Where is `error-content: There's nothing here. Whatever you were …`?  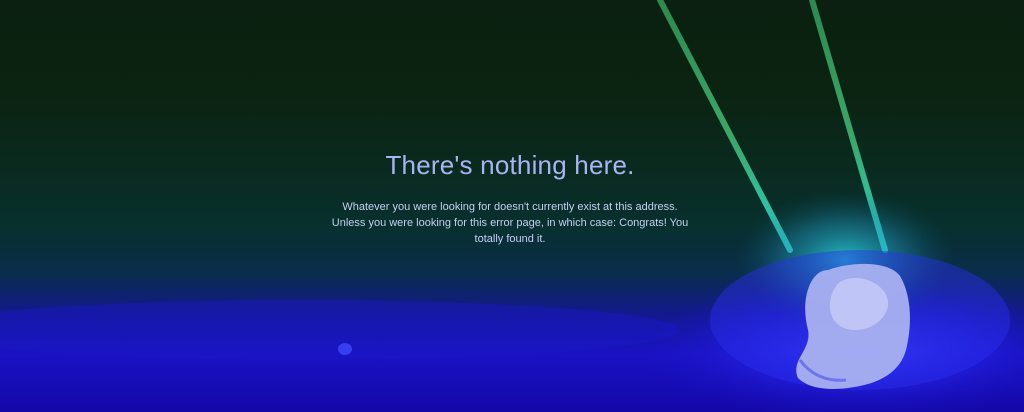 error-content: There's nothing here. Whatever you were … is located at coordinates (510, 198).